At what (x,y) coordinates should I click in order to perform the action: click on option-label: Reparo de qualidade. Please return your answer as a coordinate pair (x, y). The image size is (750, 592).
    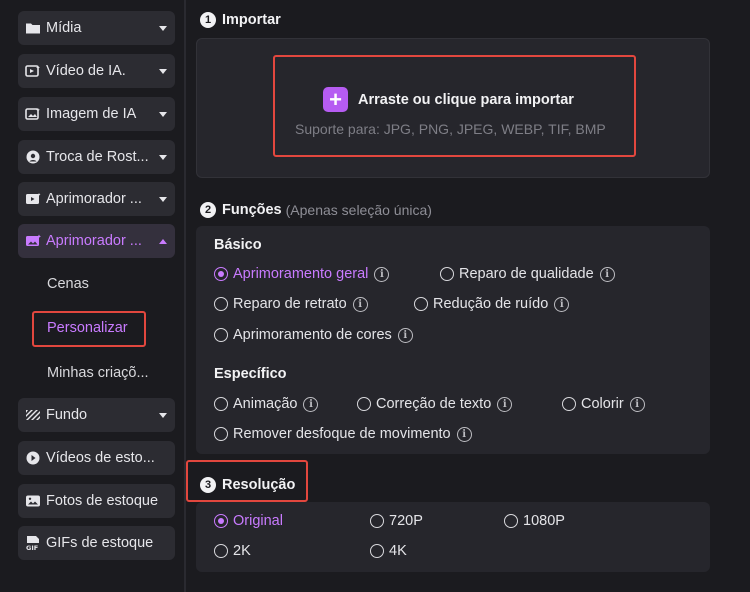
    Looking at the image, I should click on (526, 274).